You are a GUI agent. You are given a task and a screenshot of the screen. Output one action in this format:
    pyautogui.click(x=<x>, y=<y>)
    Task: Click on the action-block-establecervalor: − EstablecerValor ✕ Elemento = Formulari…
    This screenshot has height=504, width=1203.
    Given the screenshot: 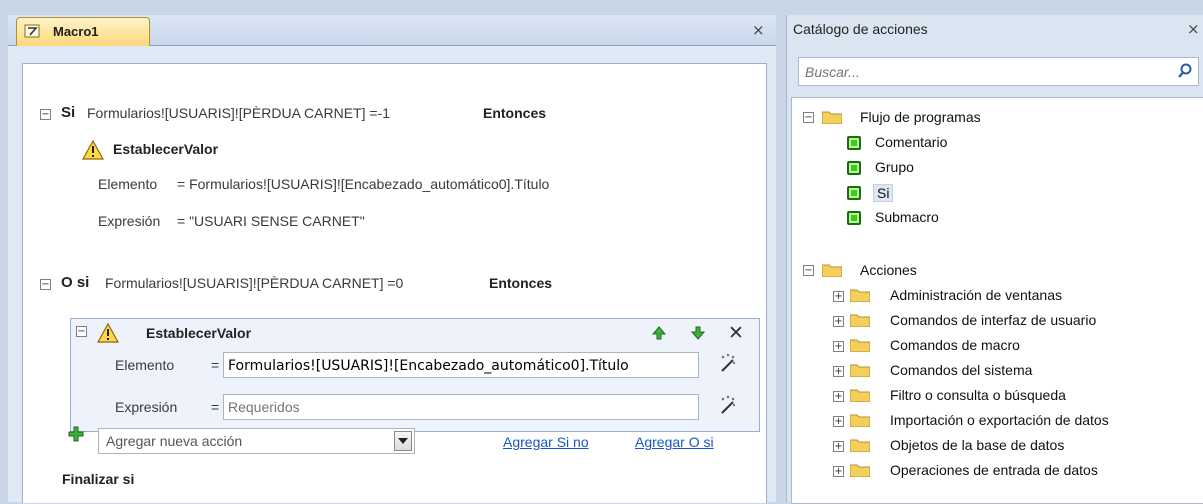 What is the action you would take?
    pyautogui.click(x=415, y=375)
    